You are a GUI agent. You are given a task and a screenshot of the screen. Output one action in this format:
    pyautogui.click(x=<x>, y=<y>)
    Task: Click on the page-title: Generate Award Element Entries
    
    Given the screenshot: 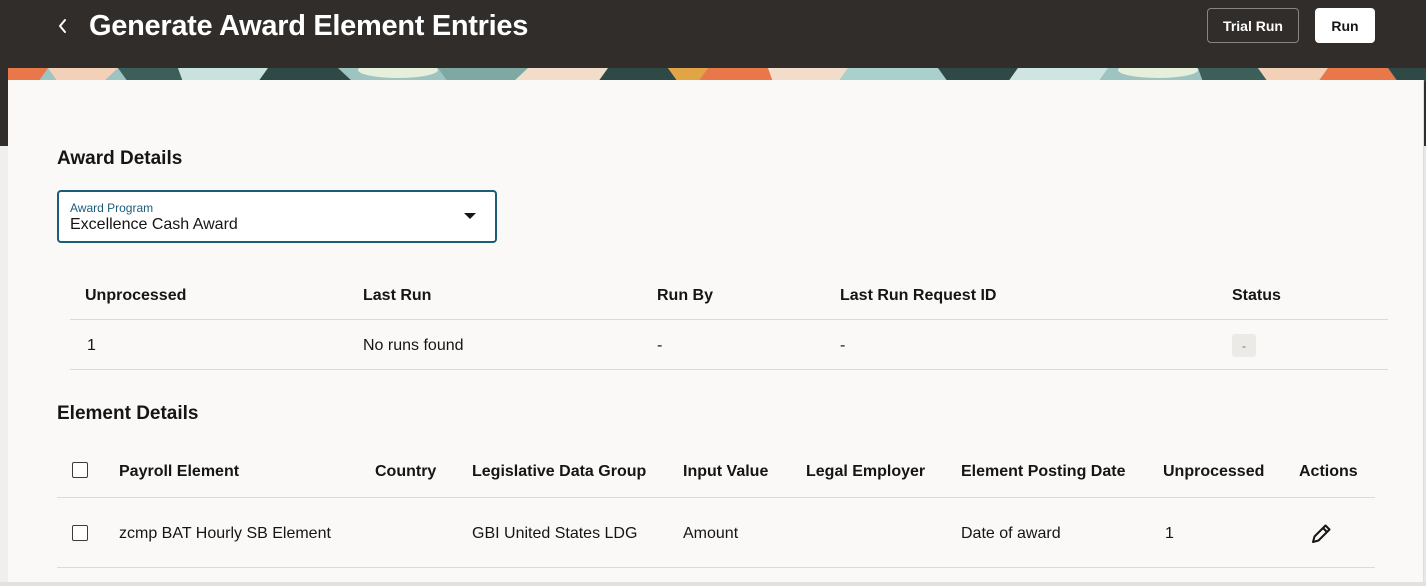 What is the action you would take?
    pyautogui.click(x=309, y=26)
    